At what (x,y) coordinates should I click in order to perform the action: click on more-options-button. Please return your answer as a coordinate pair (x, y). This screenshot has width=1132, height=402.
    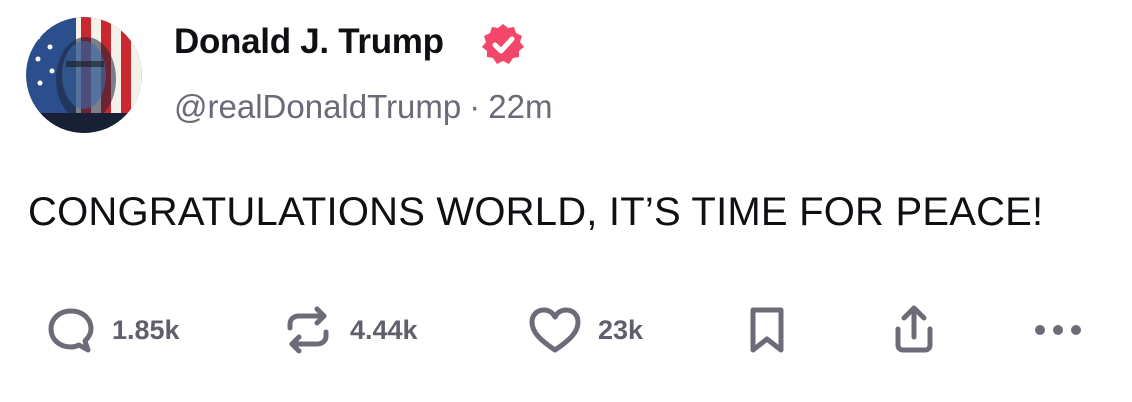
    Looking at the image, I should click on (1058, 330).